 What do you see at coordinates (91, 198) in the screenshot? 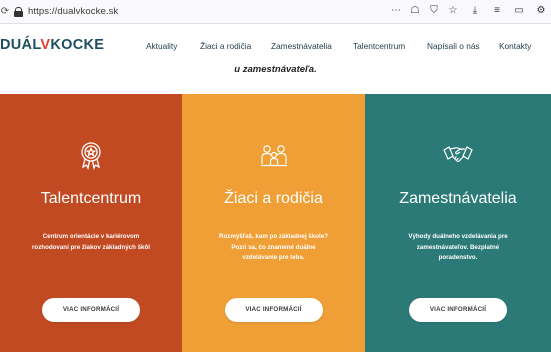
I see `card-title: Talentcentrum` at bounding box center [91, 198].